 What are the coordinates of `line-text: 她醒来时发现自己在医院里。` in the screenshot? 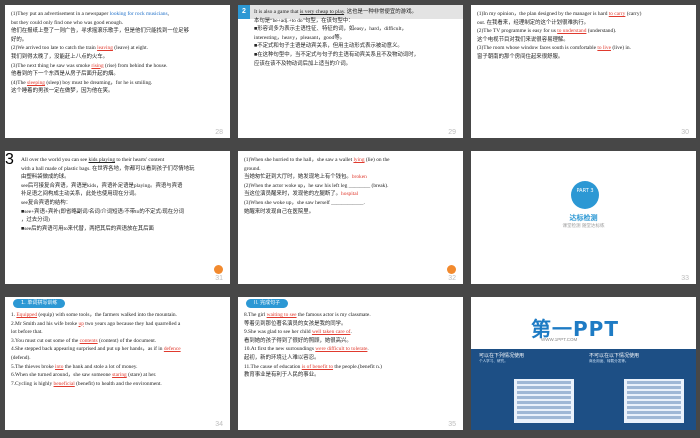 It's located at (279, 211).